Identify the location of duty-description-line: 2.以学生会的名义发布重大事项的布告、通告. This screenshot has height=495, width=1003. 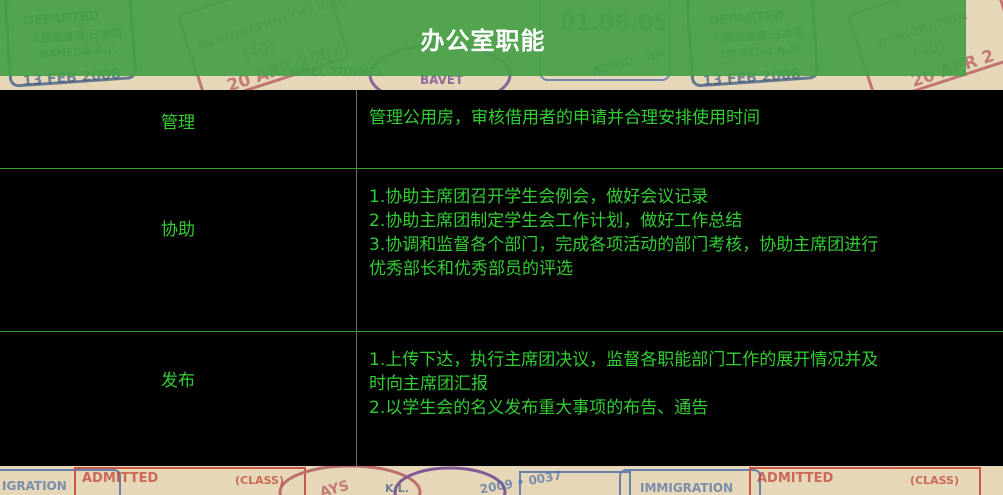
(539, 408).